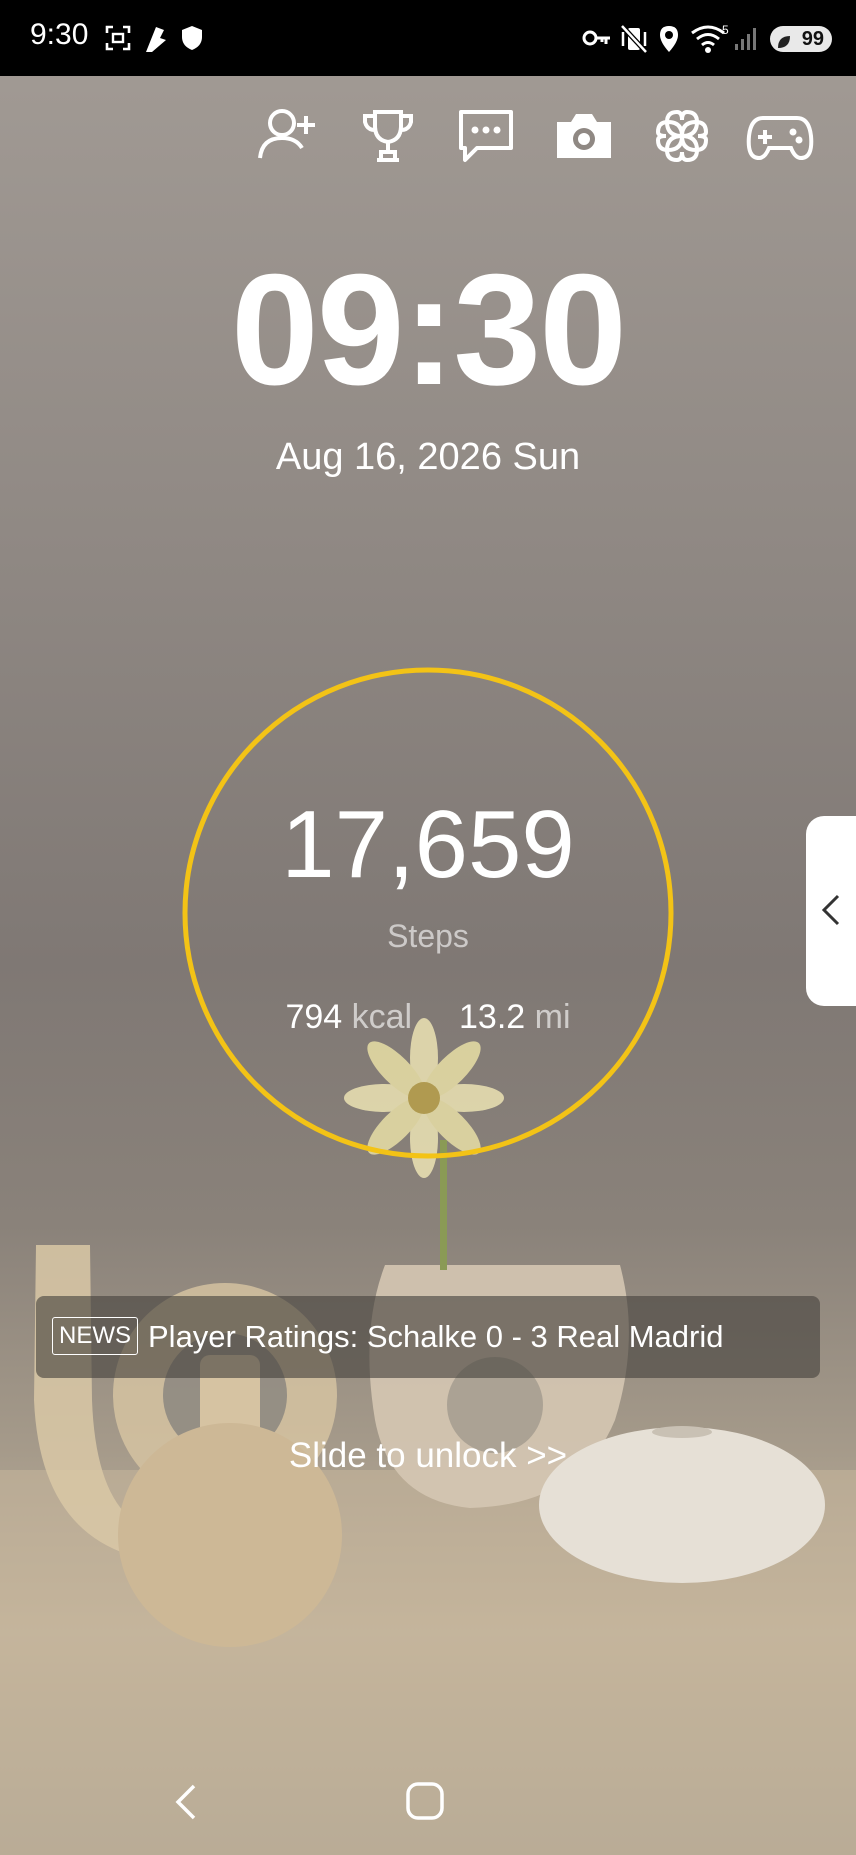 Image resolution: width=856 pixels, height=1855 pixels. I want to click on gamepad-icon, so click(780, 136).